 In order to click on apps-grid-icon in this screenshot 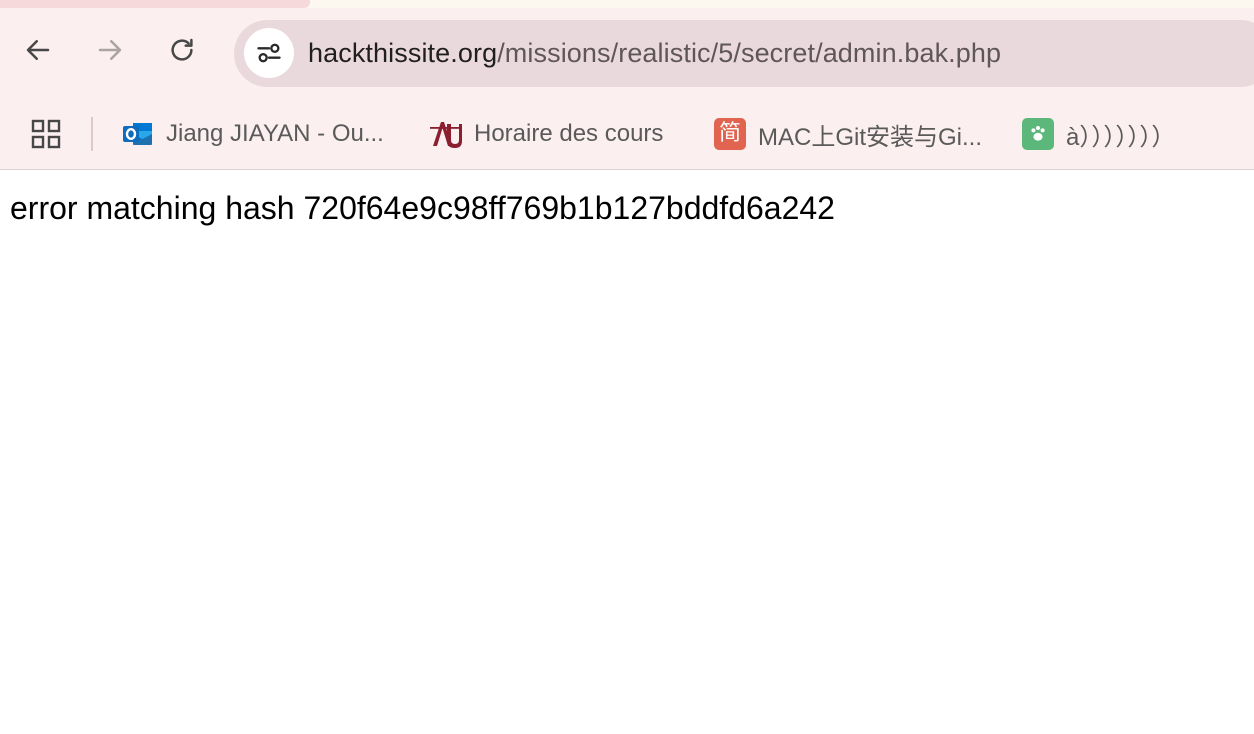, I will do `click(46, 134)`.